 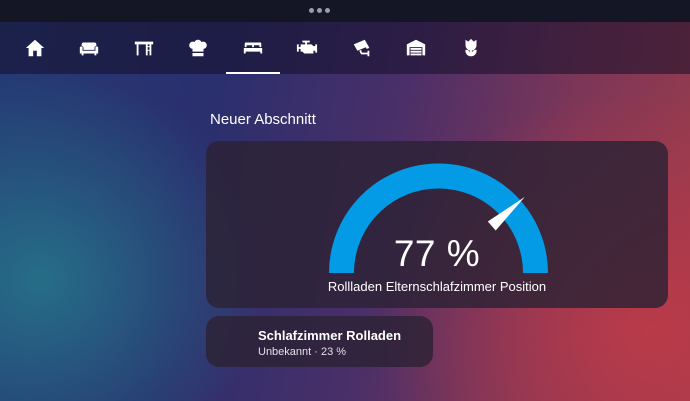 What do you see at coordinates (437, 286) in the screenshot?
I see `gauge-label: Rollladen Elternschlafzimmer Position` at bounding box center [437, 286].